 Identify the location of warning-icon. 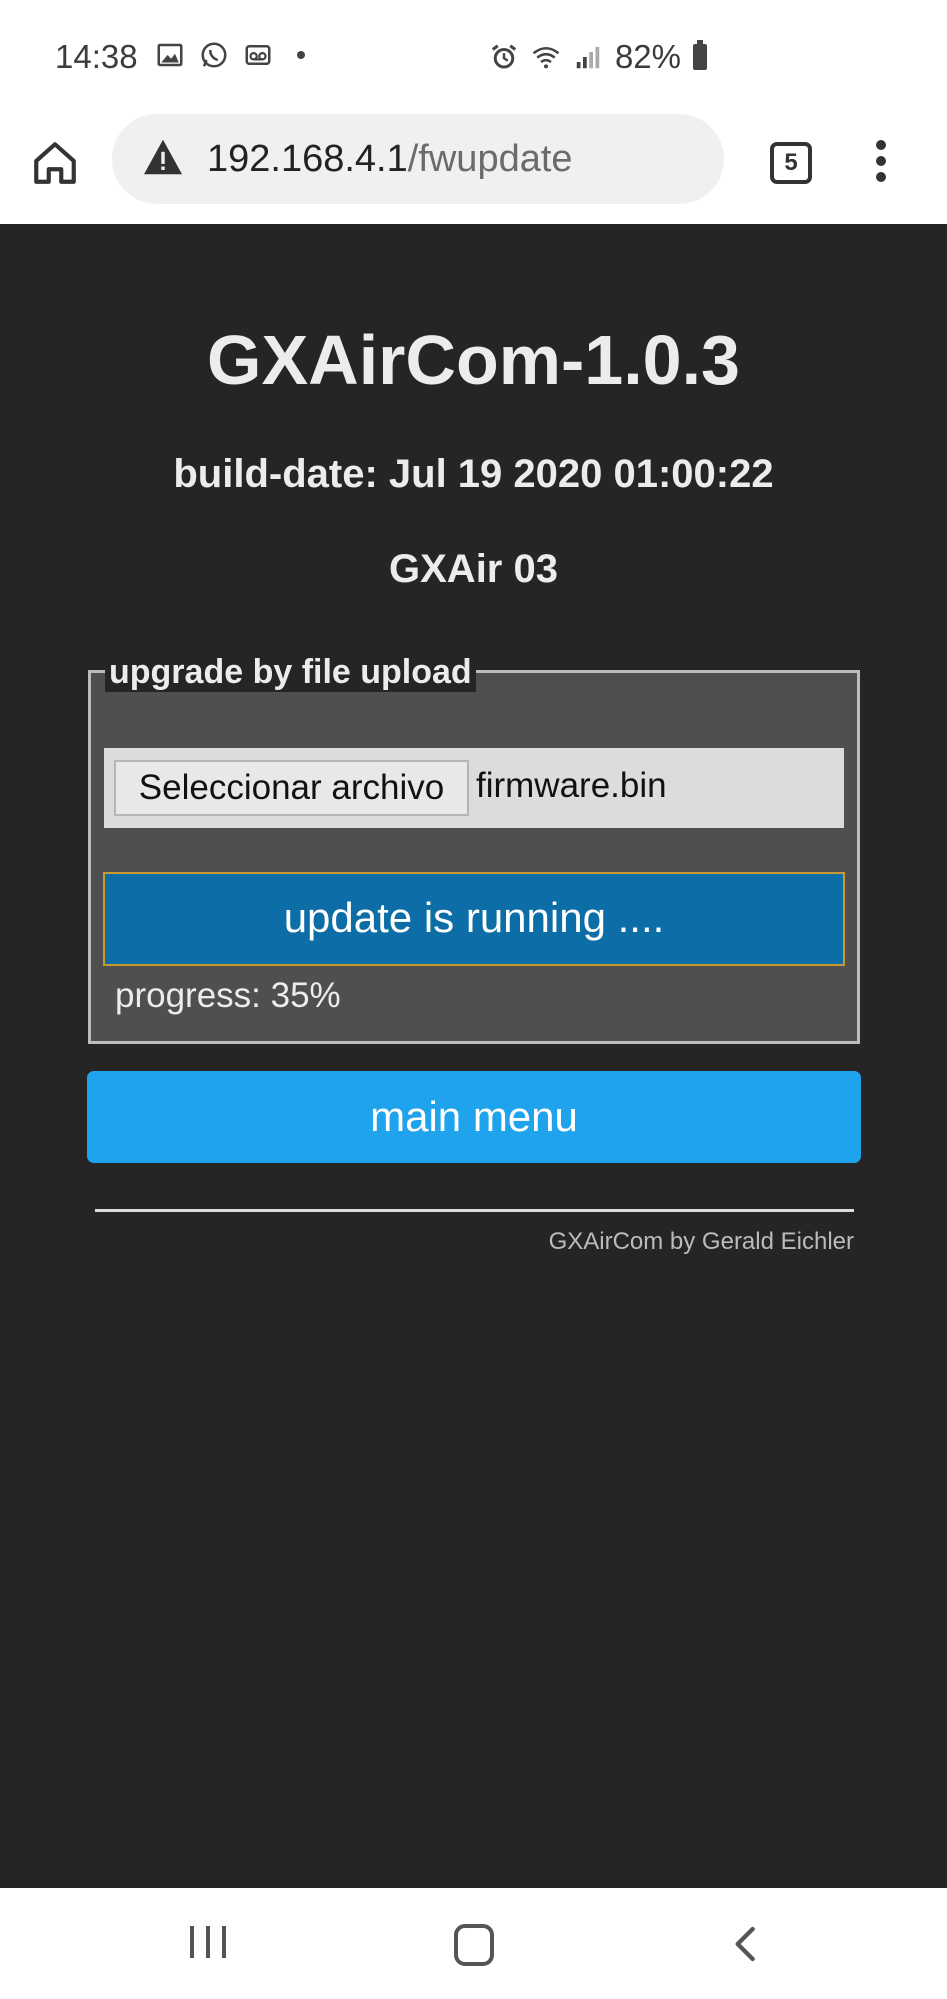
(163, 157).